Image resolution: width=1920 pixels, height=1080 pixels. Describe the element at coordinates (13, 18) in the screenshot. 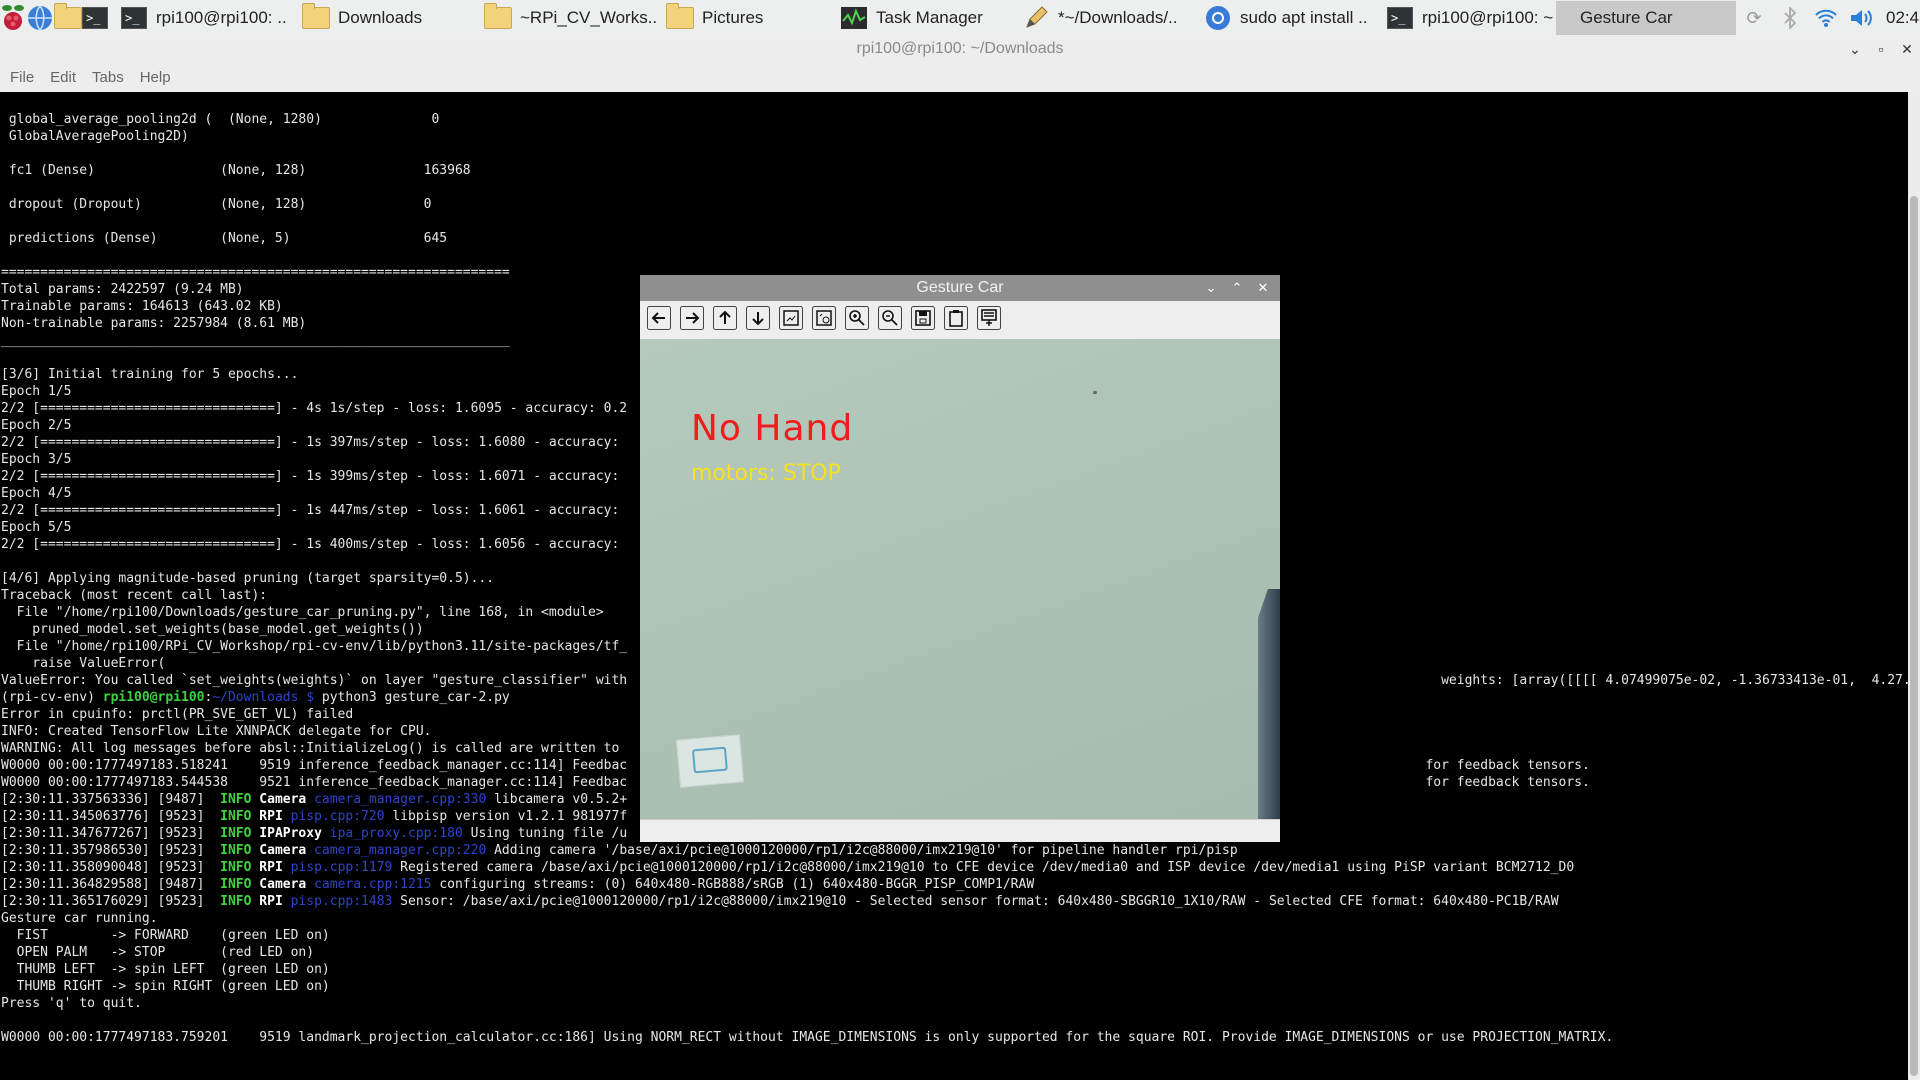

I see `raspberry-menu-icon` at that location.